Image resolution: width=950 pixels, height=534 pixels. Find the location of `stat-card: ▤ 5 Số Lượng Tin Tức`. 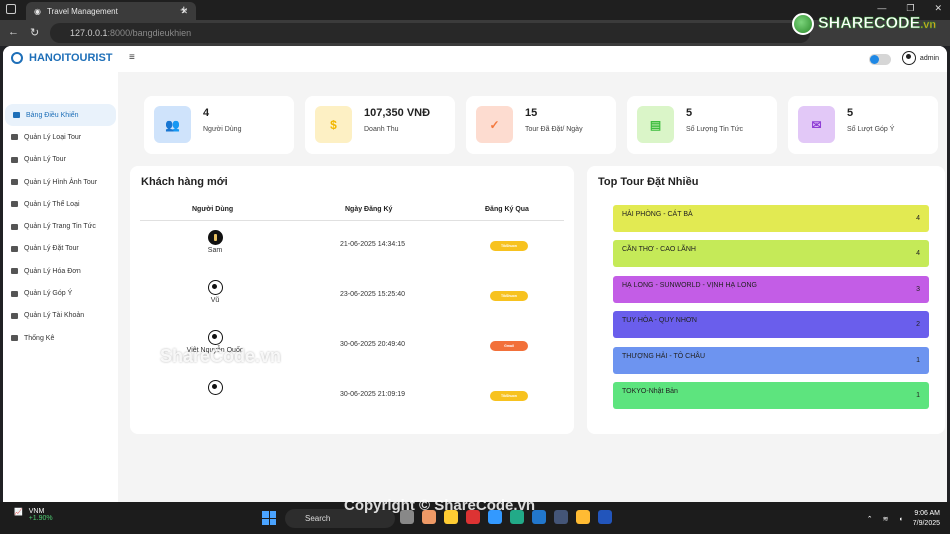

stat-card: ▤ 5 Số Lượng Tin Tức is located at coordinates (702, 125).